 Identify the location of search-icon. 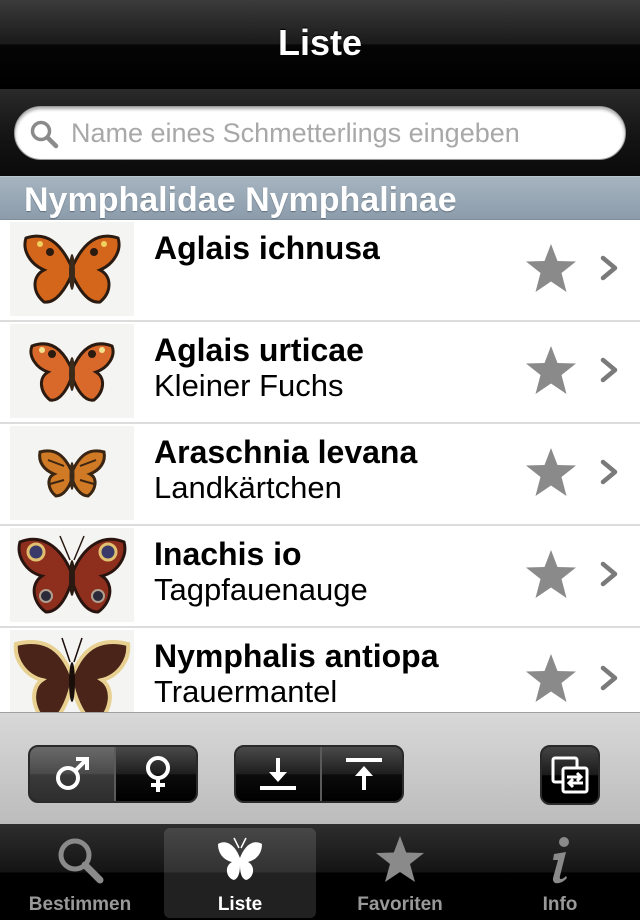
(44, 134).